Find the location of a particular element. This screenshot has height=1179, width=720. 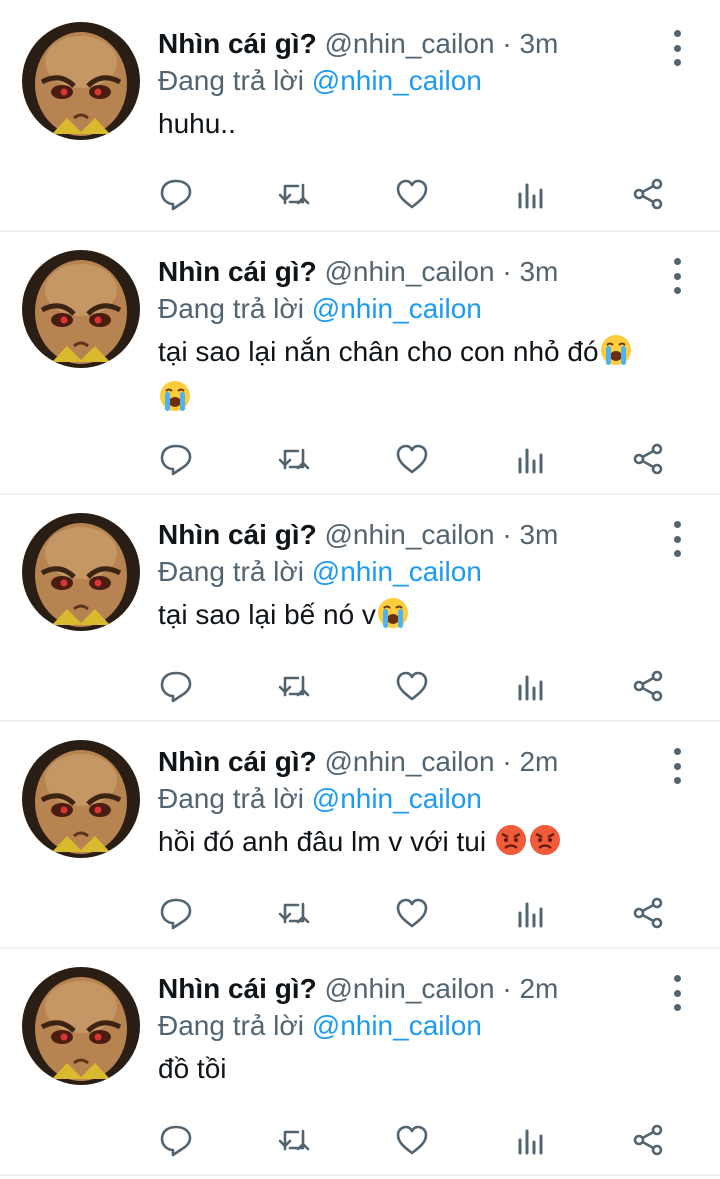

tweet-text-body: hồi đó anh đâu lm v với tui is located at coordinates (326, 841).